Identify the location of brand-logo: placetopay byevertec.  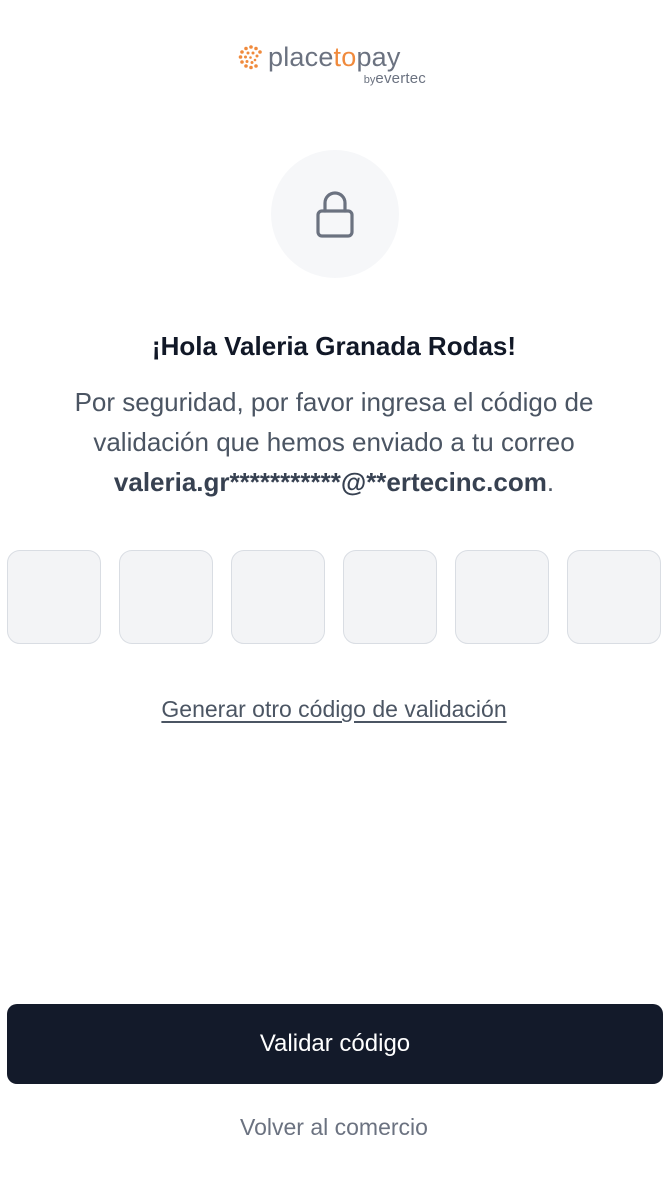
(334, 66).